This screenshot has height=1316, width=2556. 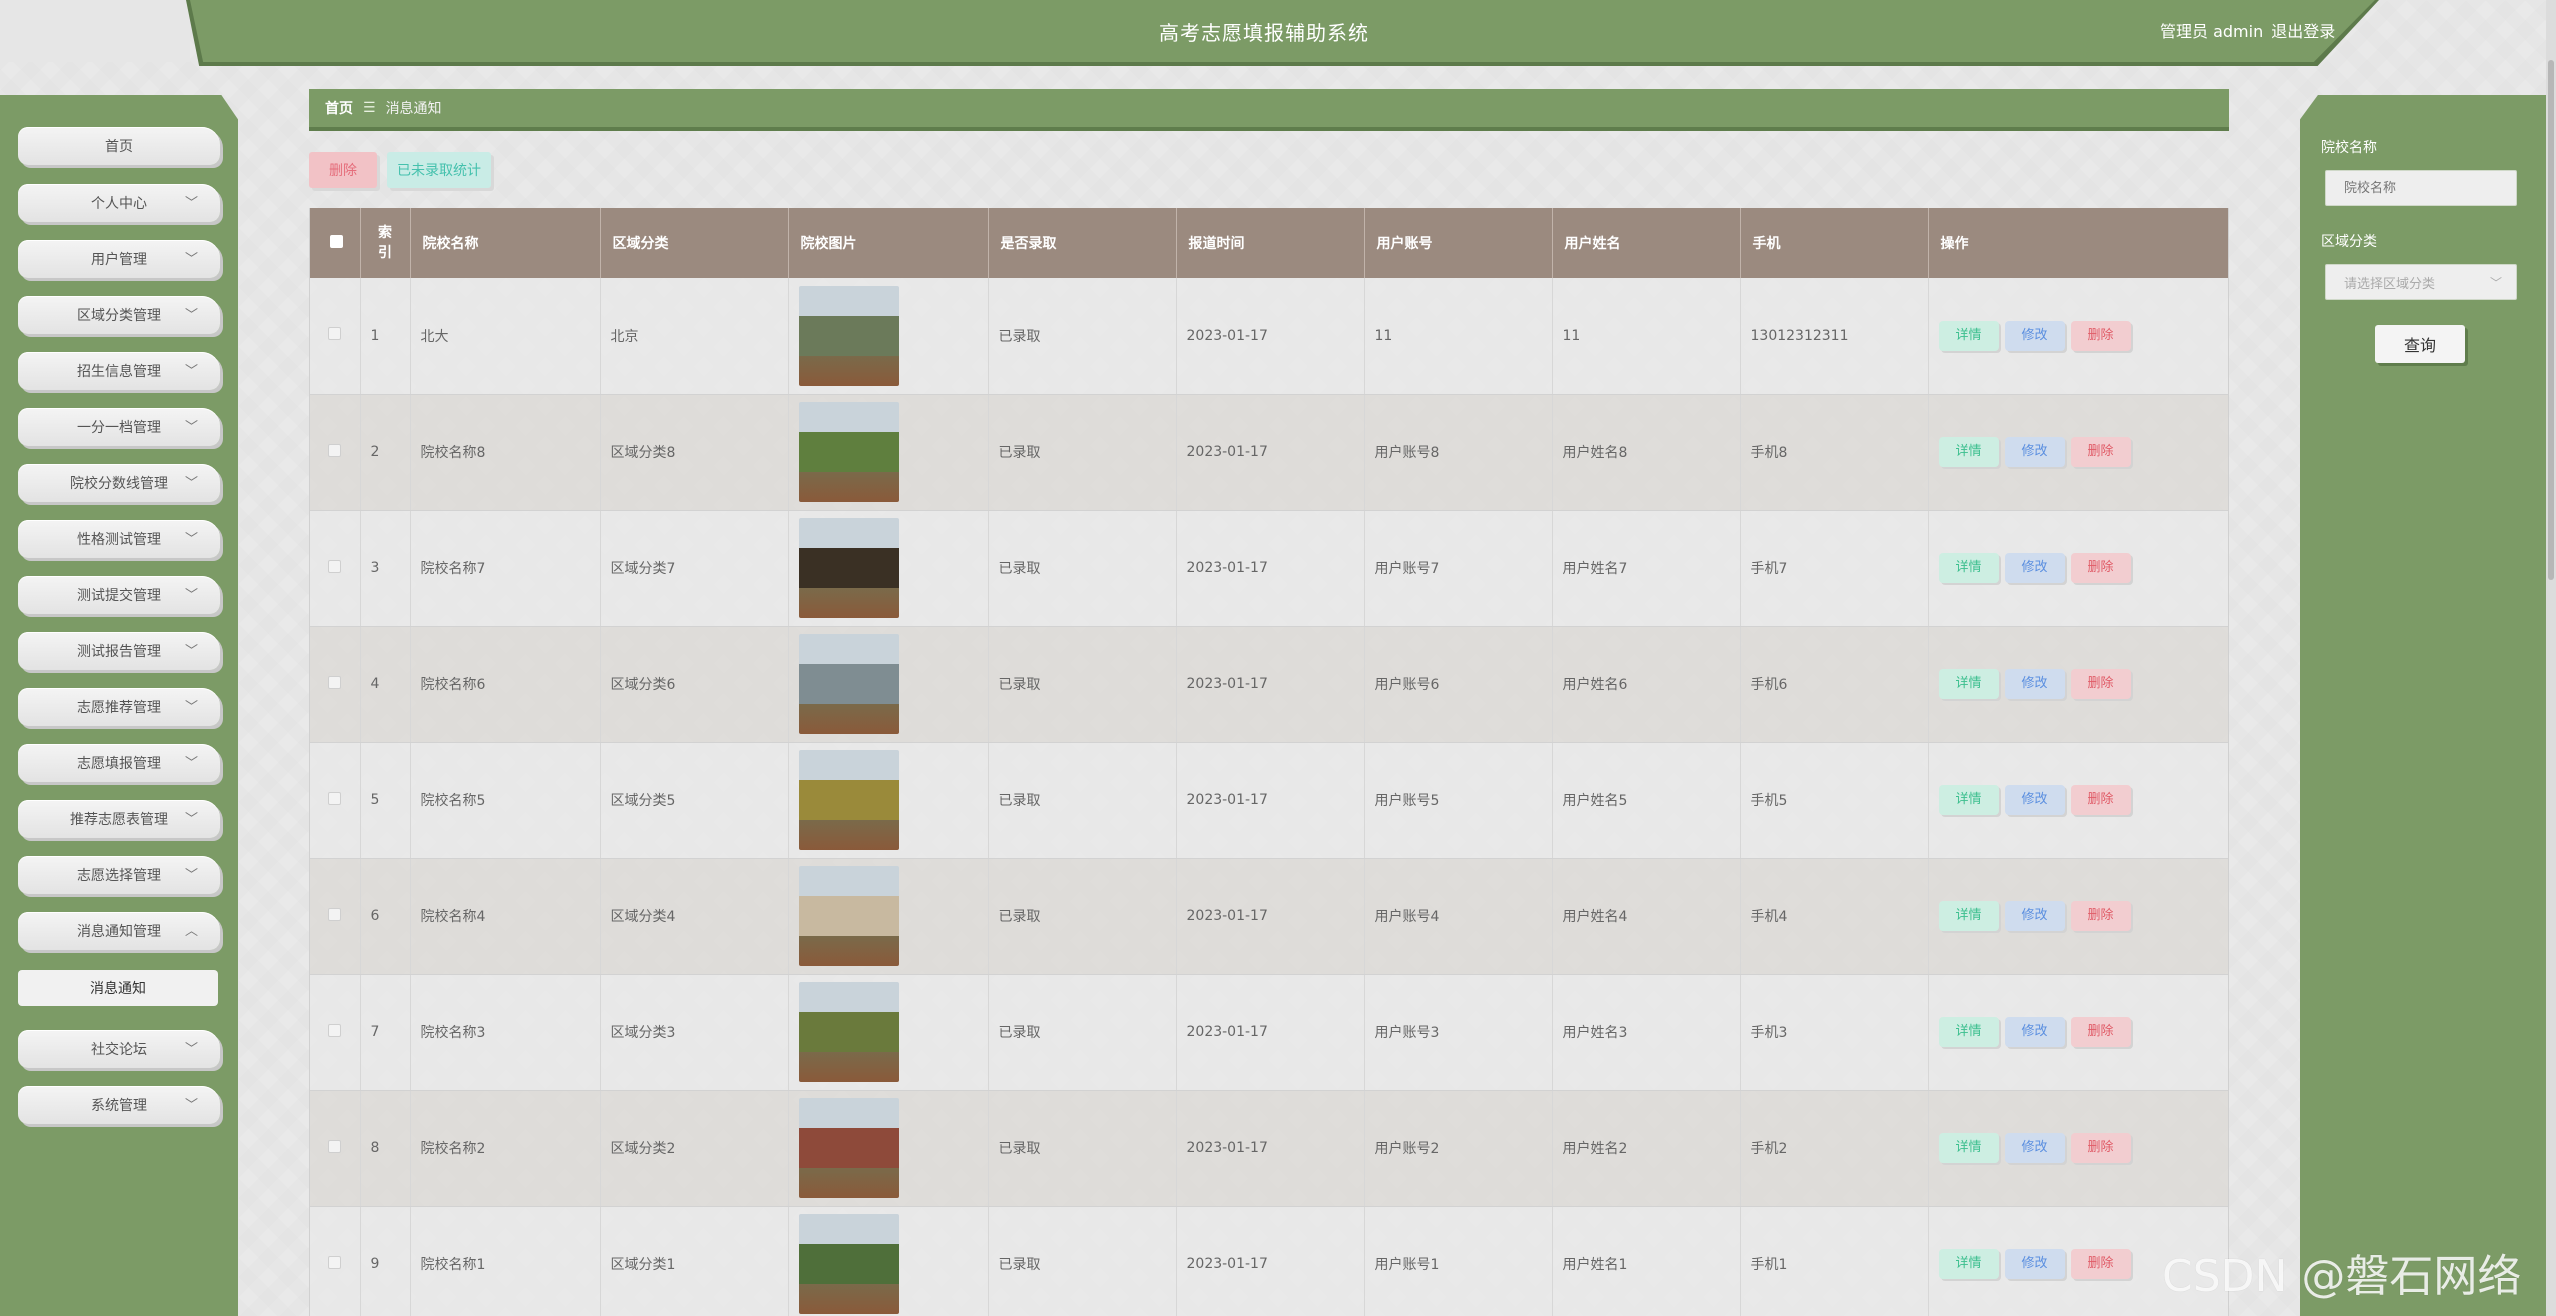 What do you see at coordinates (1646, 452) in the screenshot?
I see `cell-name: 用户姓名8` at bounding box center [1646, 452].